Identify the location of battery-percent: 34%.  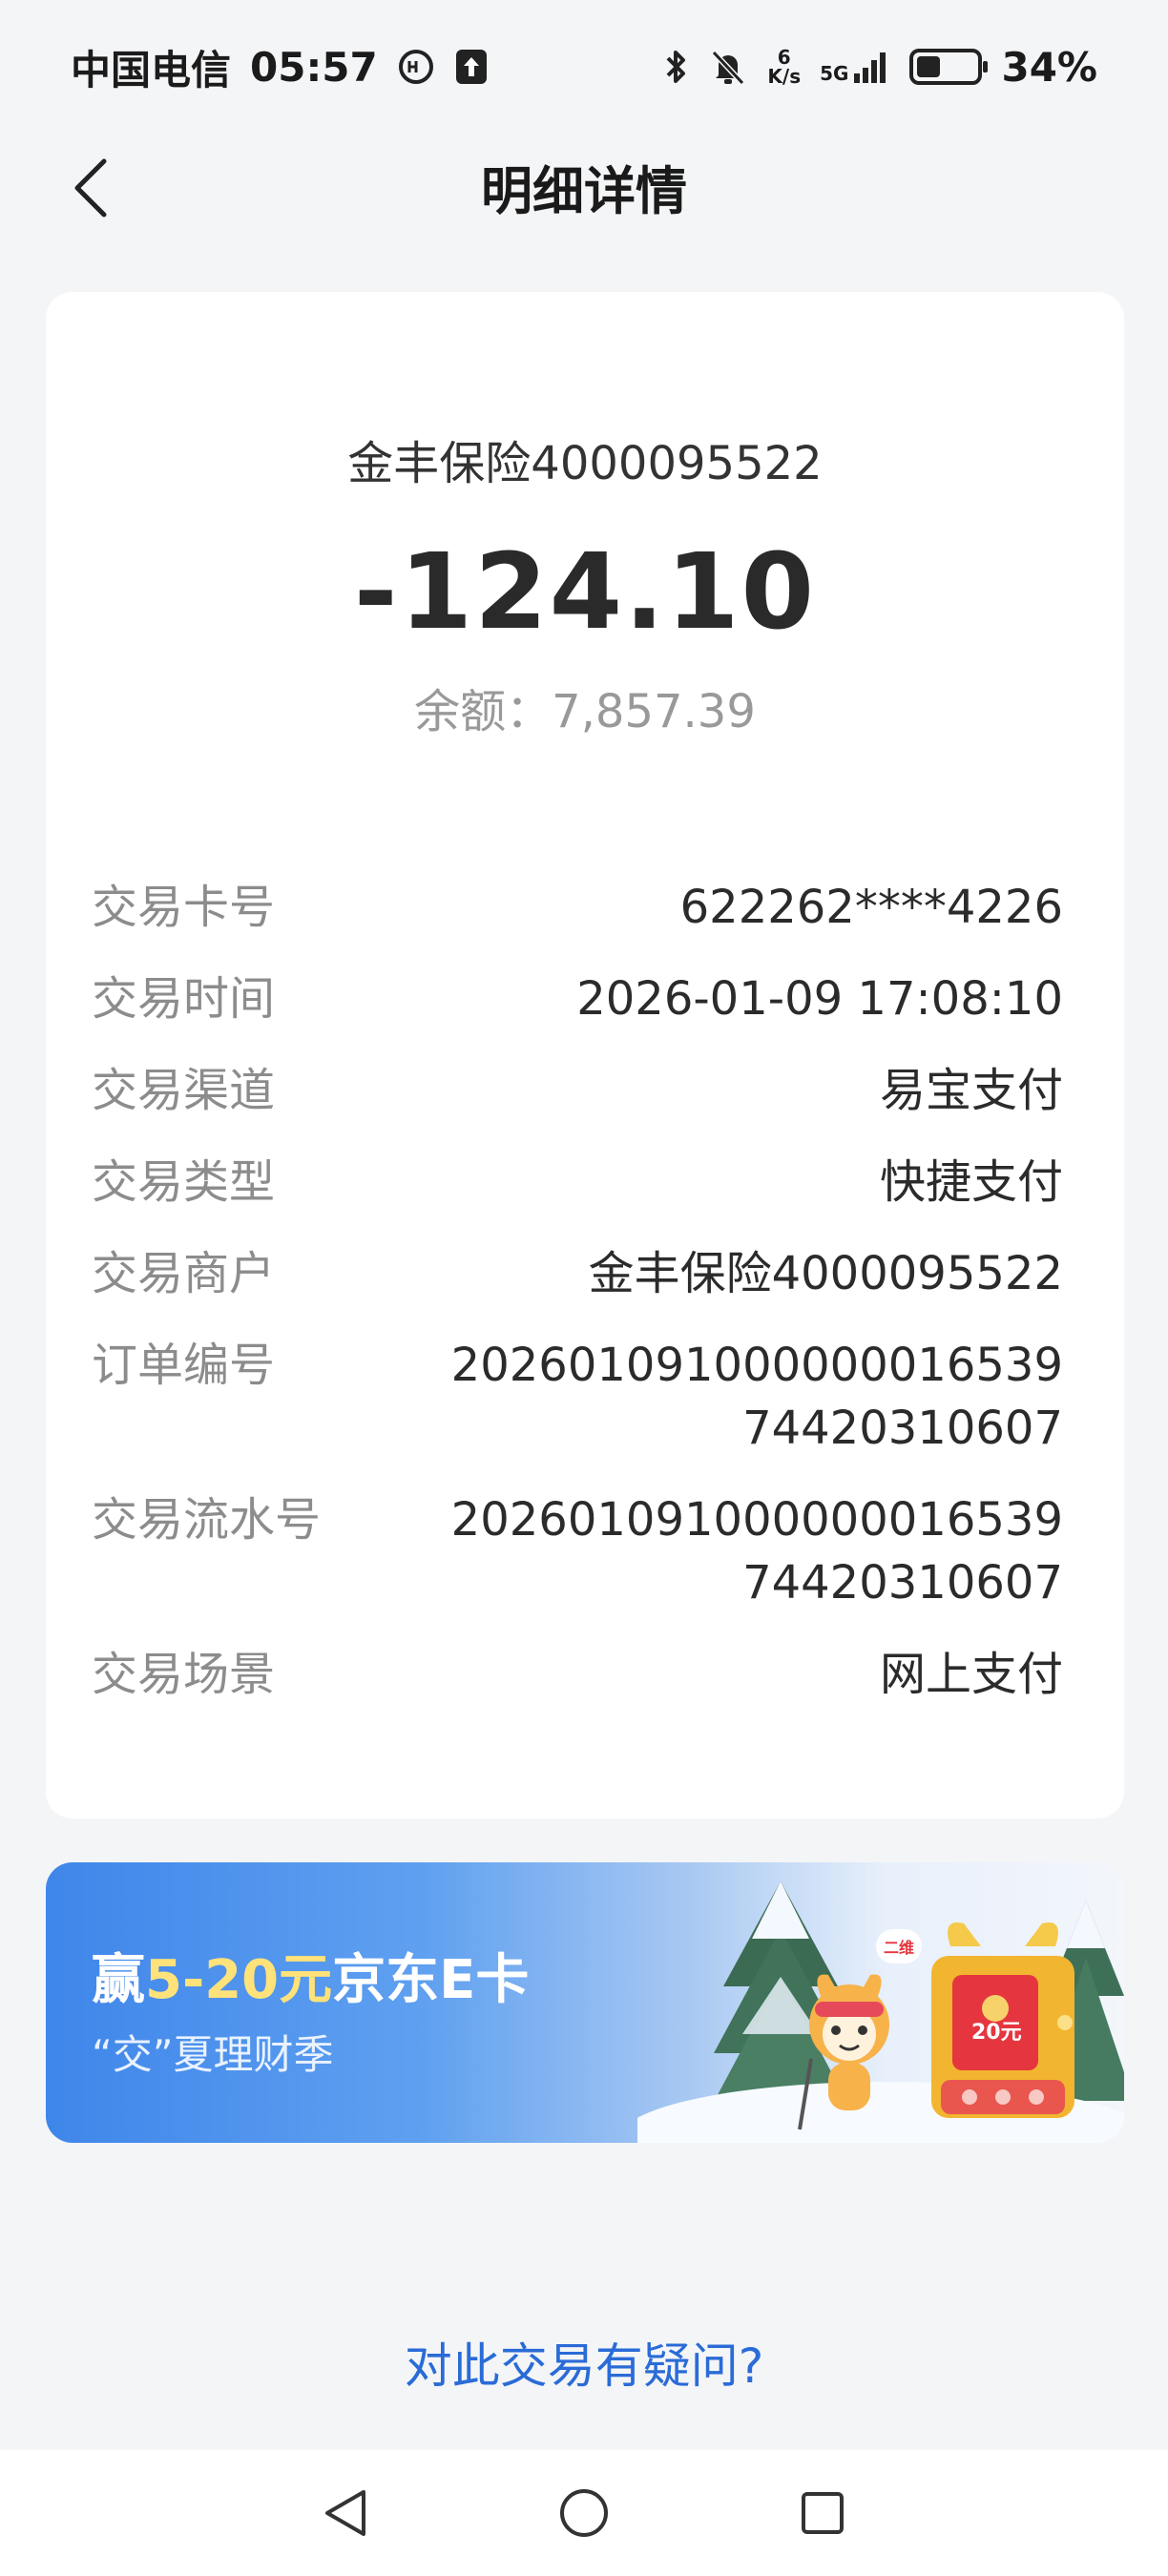
(1049, 67).